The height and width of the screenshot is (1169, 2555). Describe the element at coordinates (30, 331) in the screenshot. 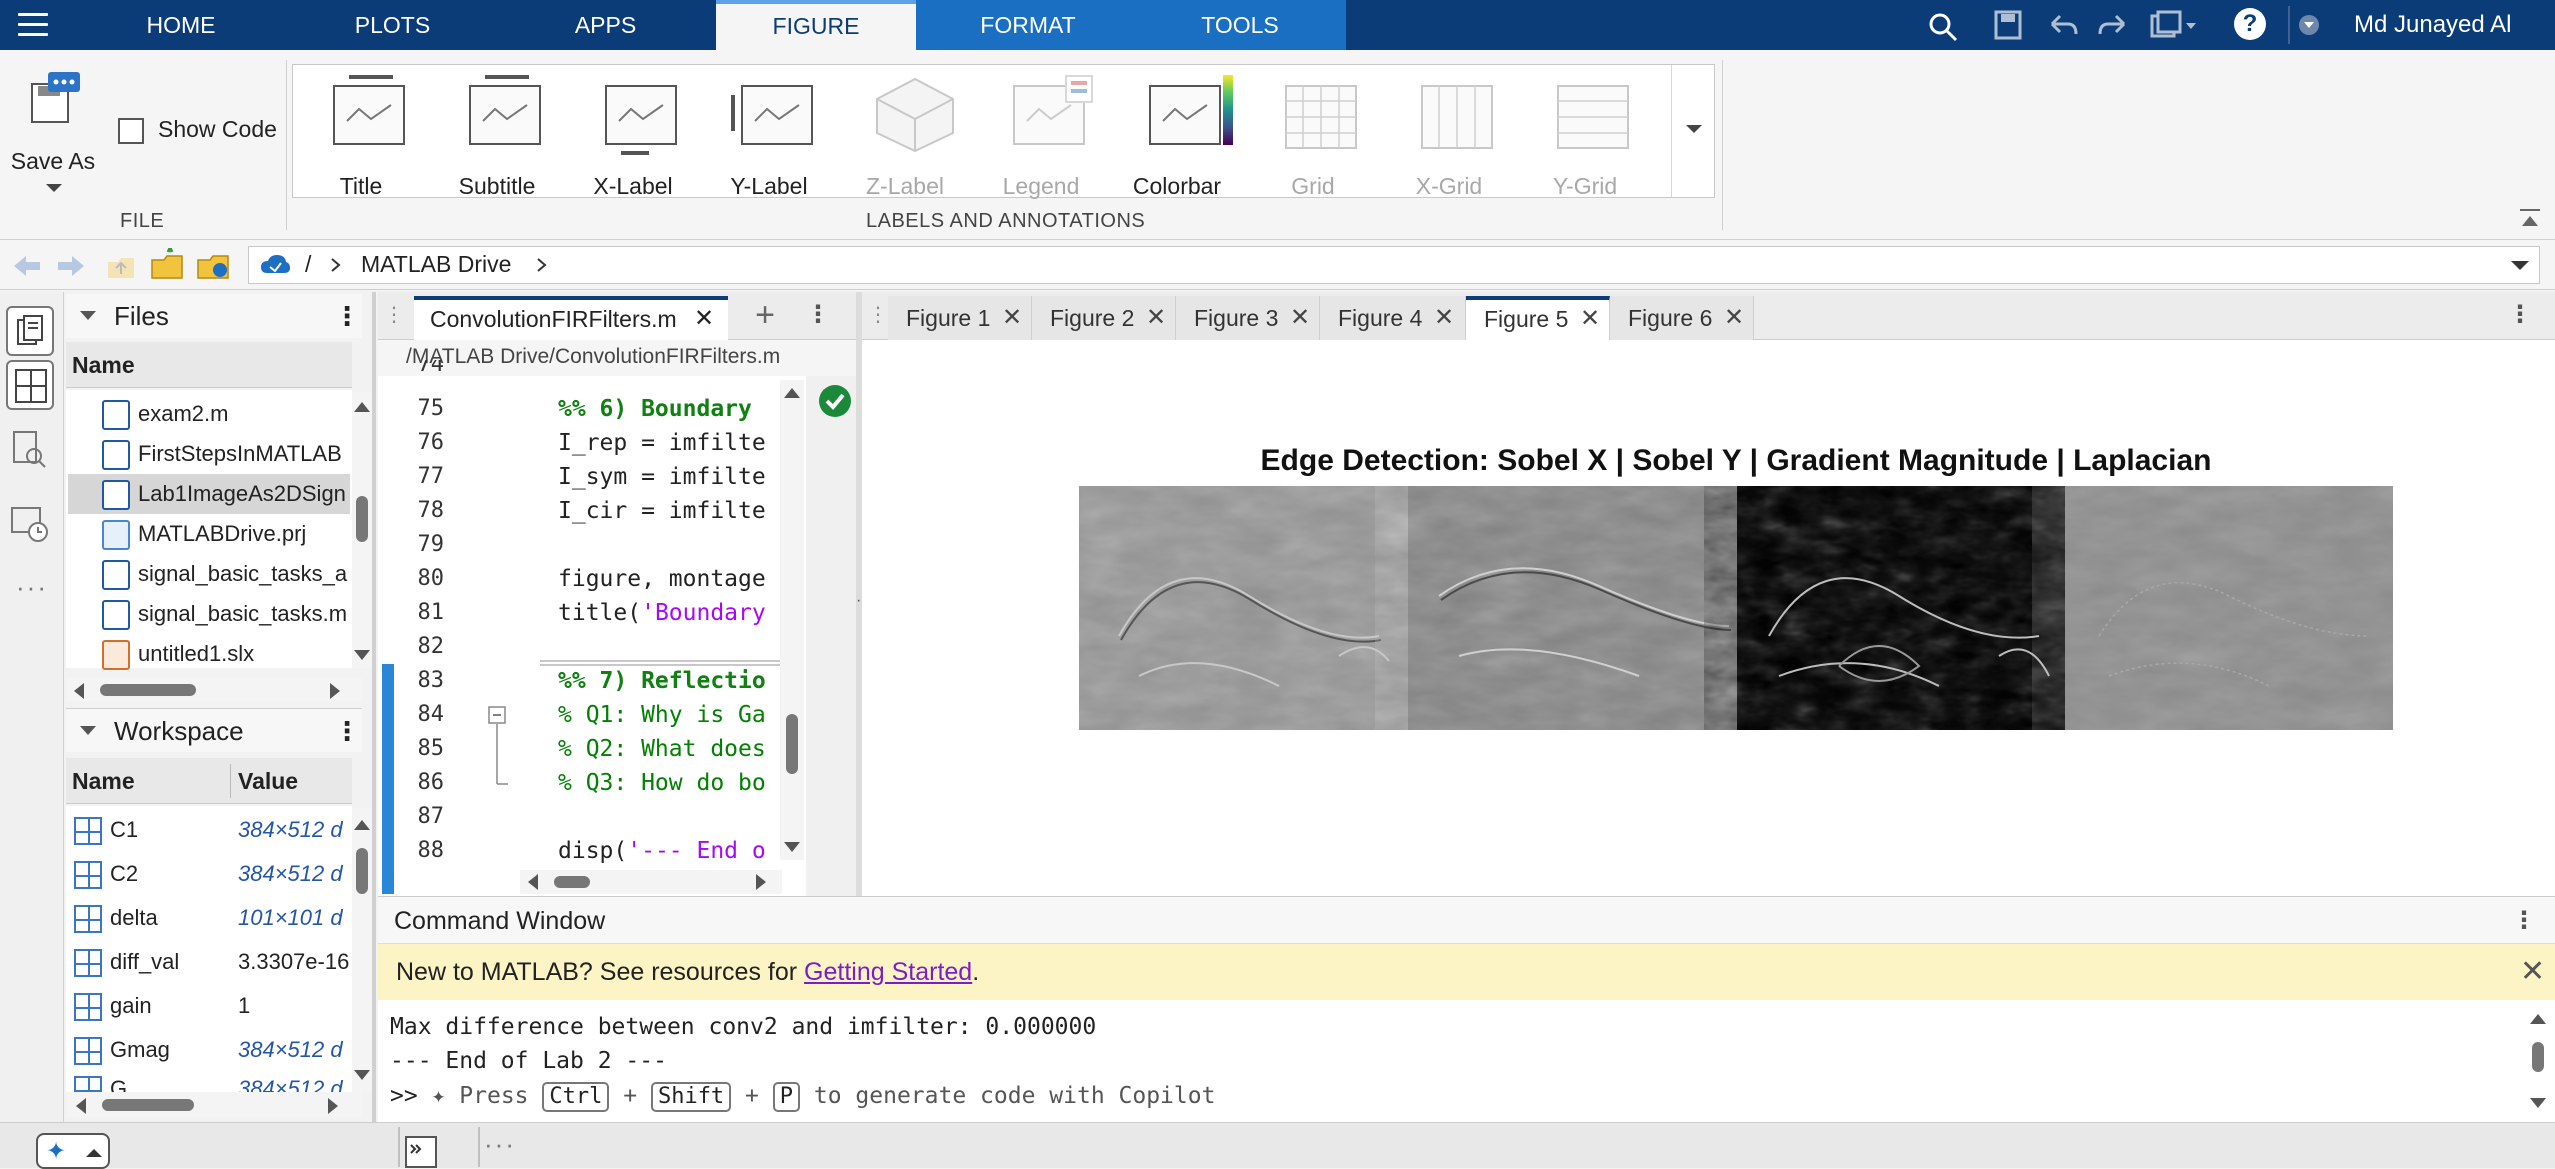

I see `files-panel-toggle` at that location.